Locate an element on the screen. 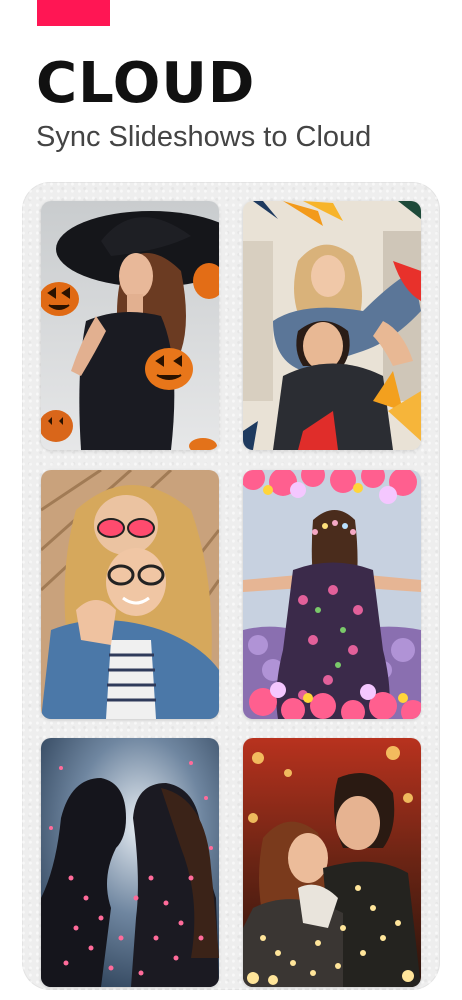 This screenshot has height=1000, width=462. thumbnail-flower-woman is located at coordinates (332, 594).